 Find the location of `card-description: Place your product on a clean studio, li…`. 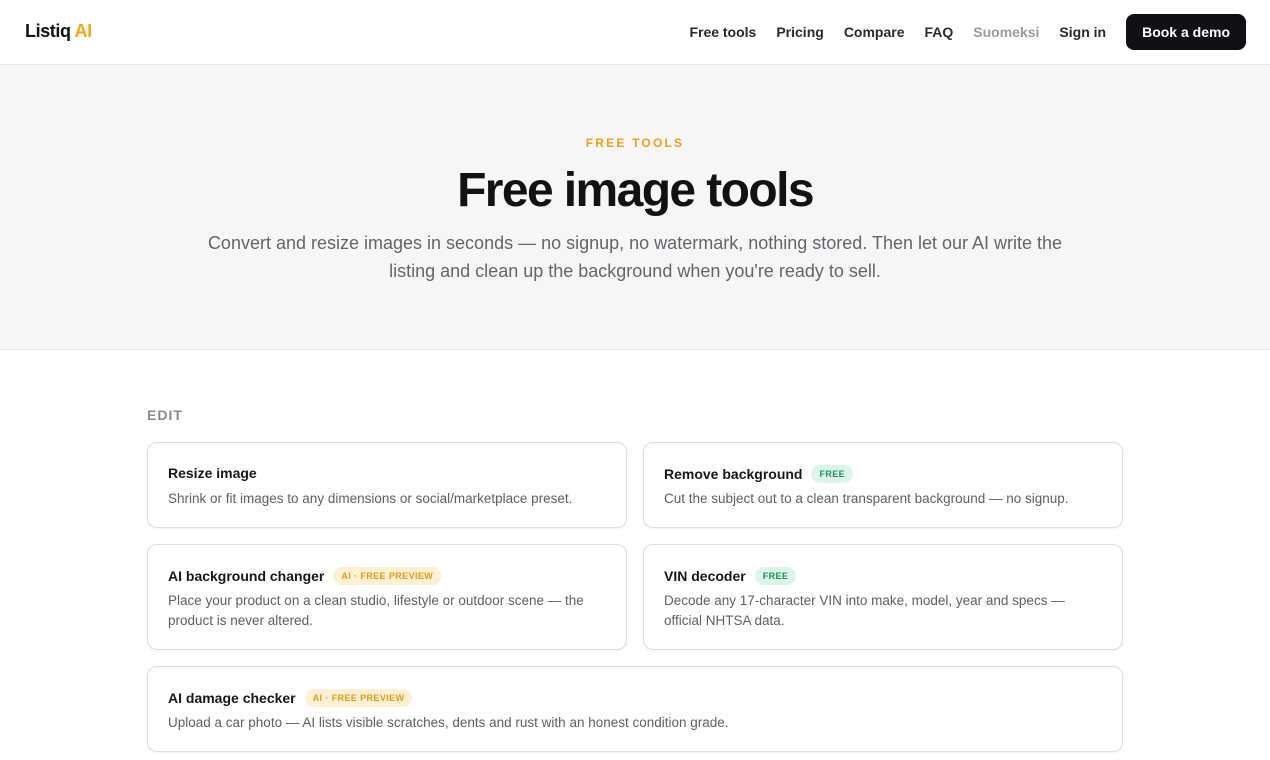

card-description: Place your product on a clean studio, li… is located at coordinates (376, 610).